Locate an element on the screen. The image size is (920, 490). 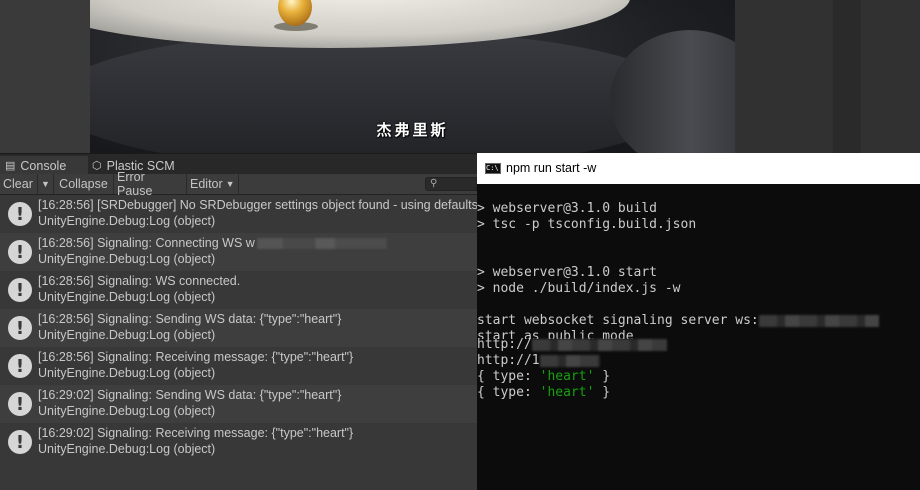
error-pause-label: Error Pause is located at coordinates (135, 184).